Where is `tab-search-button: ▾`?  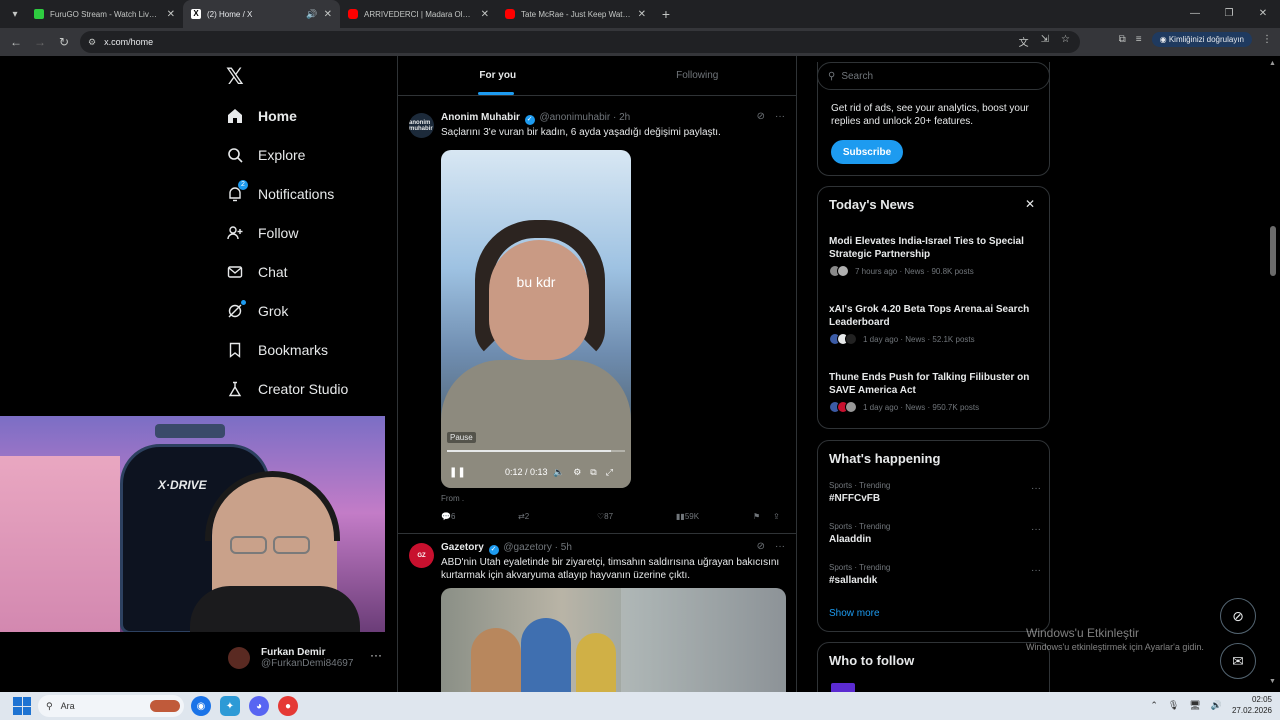 tab-search-button: ▾ is located at coordinates (15, 14).